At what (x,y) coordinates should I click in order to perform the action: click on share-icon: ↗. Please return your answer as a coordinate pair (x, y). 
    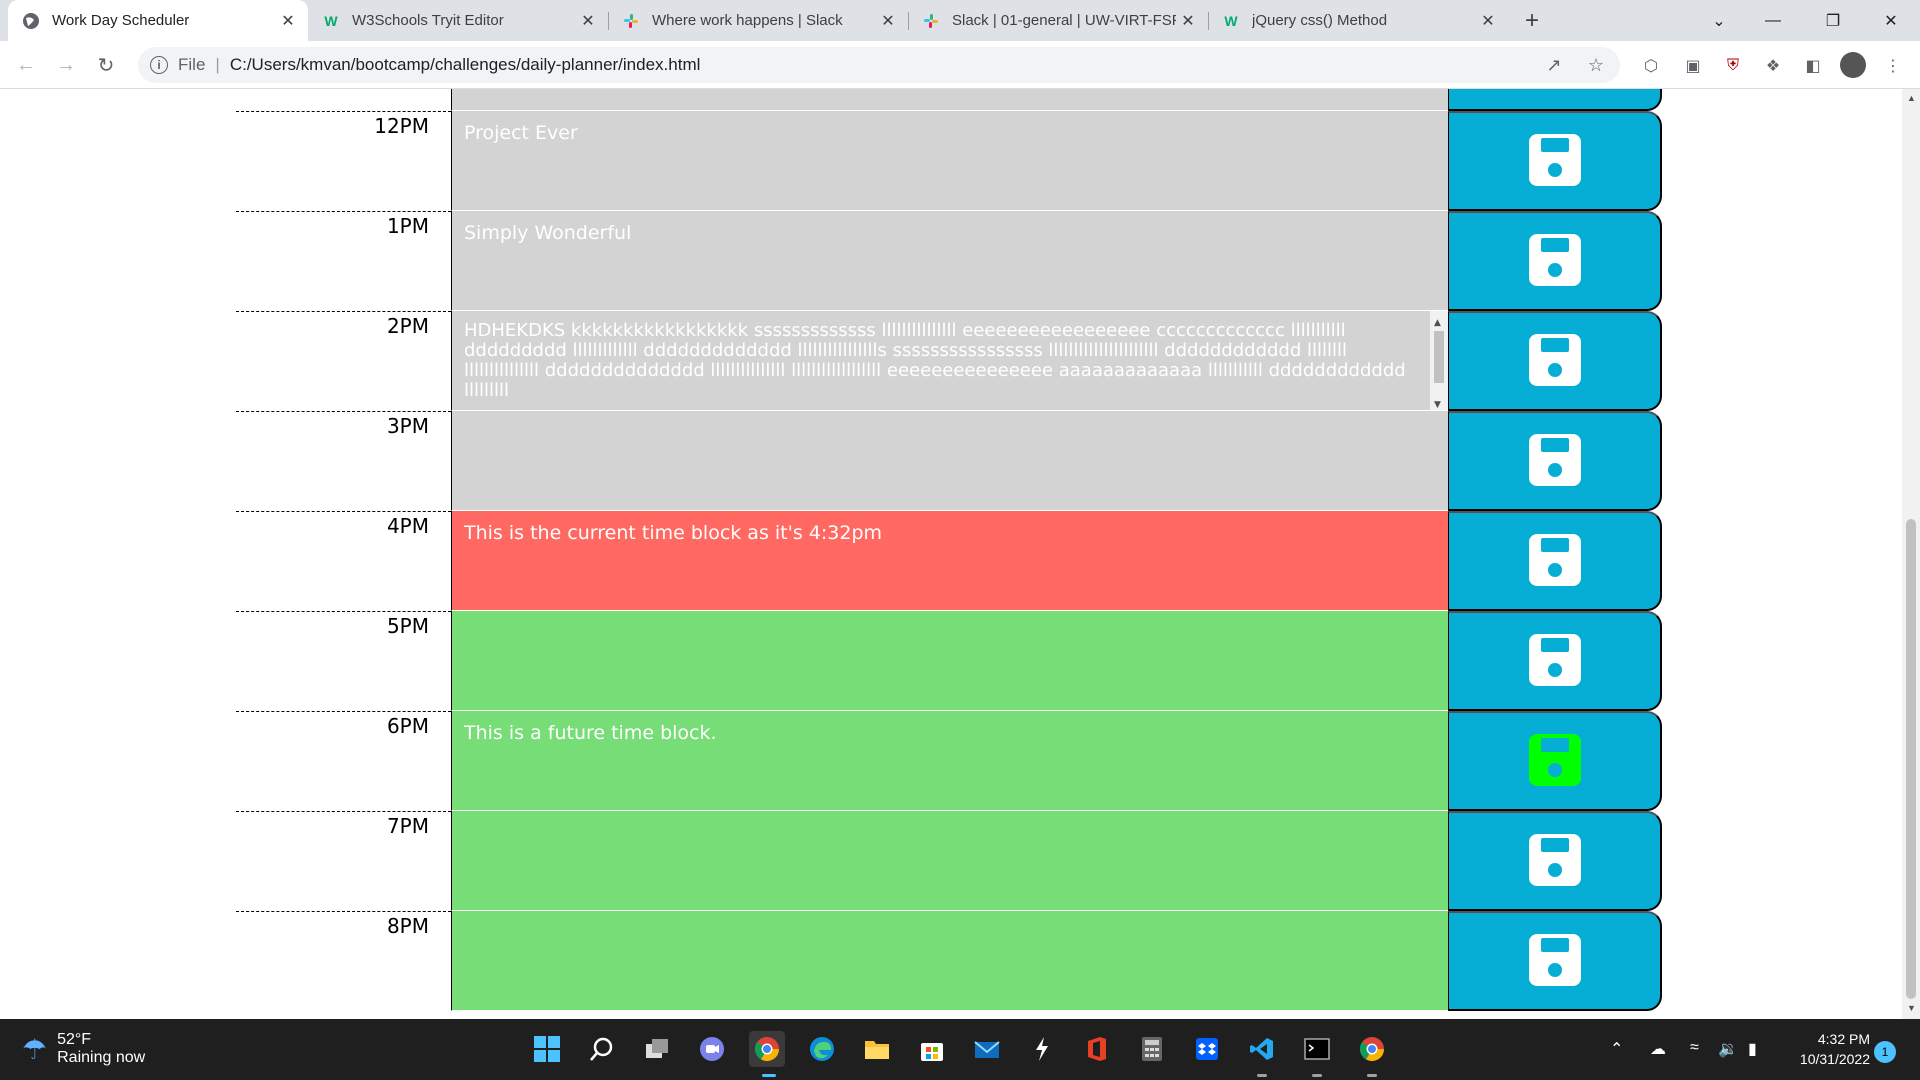
    Looking at the image, I should click on (1554, 65).